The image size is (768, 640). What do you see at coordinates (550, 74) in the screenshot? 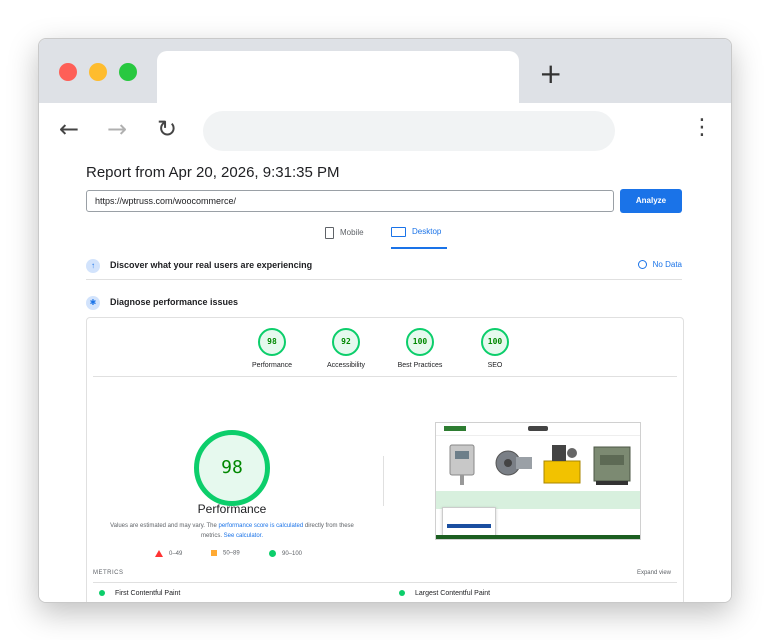
I see `new-tab-button: +` at bounding box center [550, 74].